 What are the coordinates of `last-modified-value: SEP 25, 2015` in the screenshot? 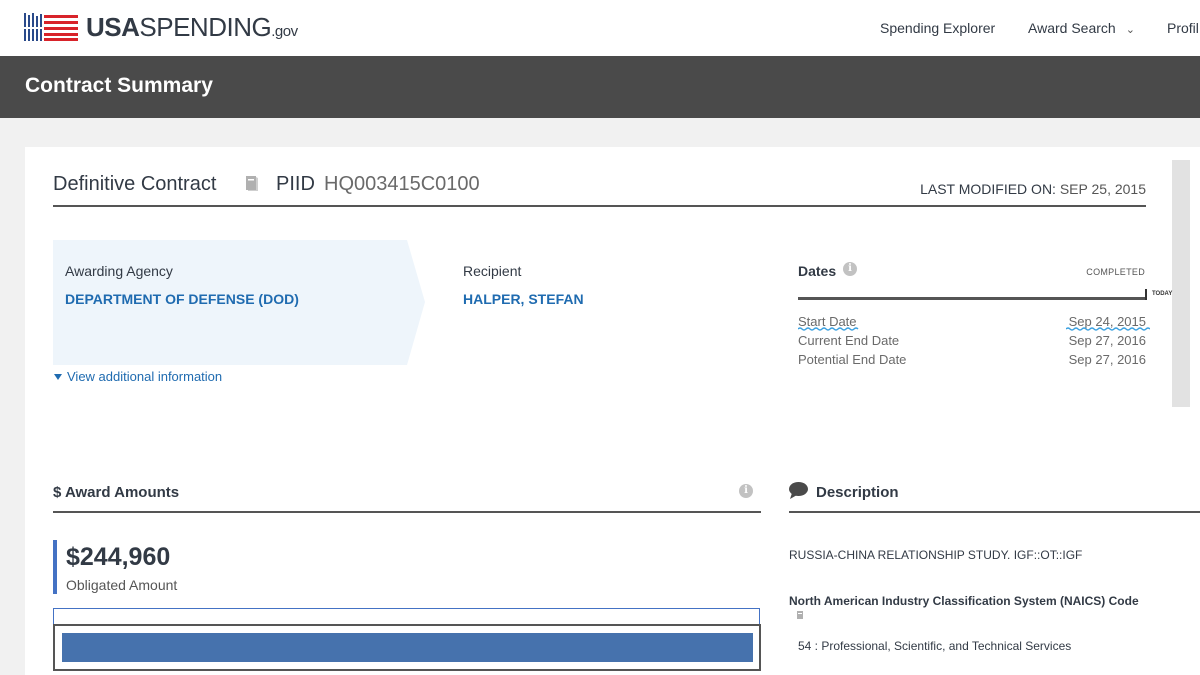 It's located at (1102, 189).